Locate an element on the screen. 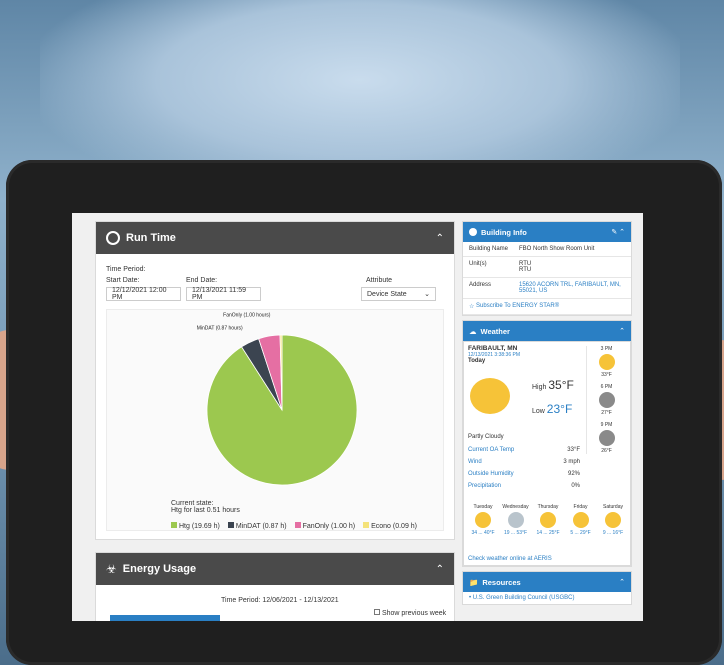  time-period-label: Time Period: is located at coordinates (126, 269).